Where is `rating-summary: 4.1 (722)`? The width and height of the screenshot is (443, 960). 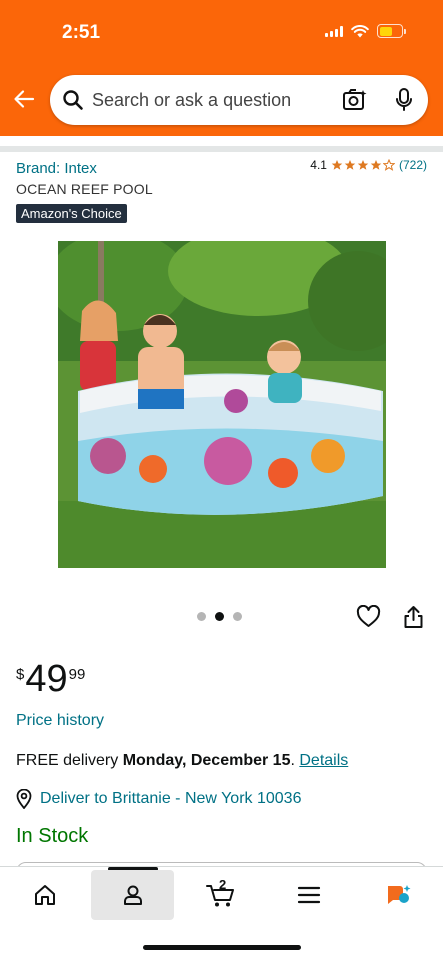
rating-summary: 4.1 (722) is located at coordinates (368, 165).